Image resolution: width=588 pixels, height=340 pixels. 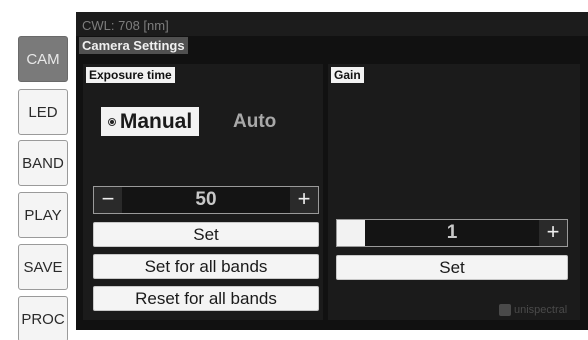 What do you see at coordinates (133, 45) in the screenshot?
I see `page-title: Camera Settings` at bounding box center [133, 45].